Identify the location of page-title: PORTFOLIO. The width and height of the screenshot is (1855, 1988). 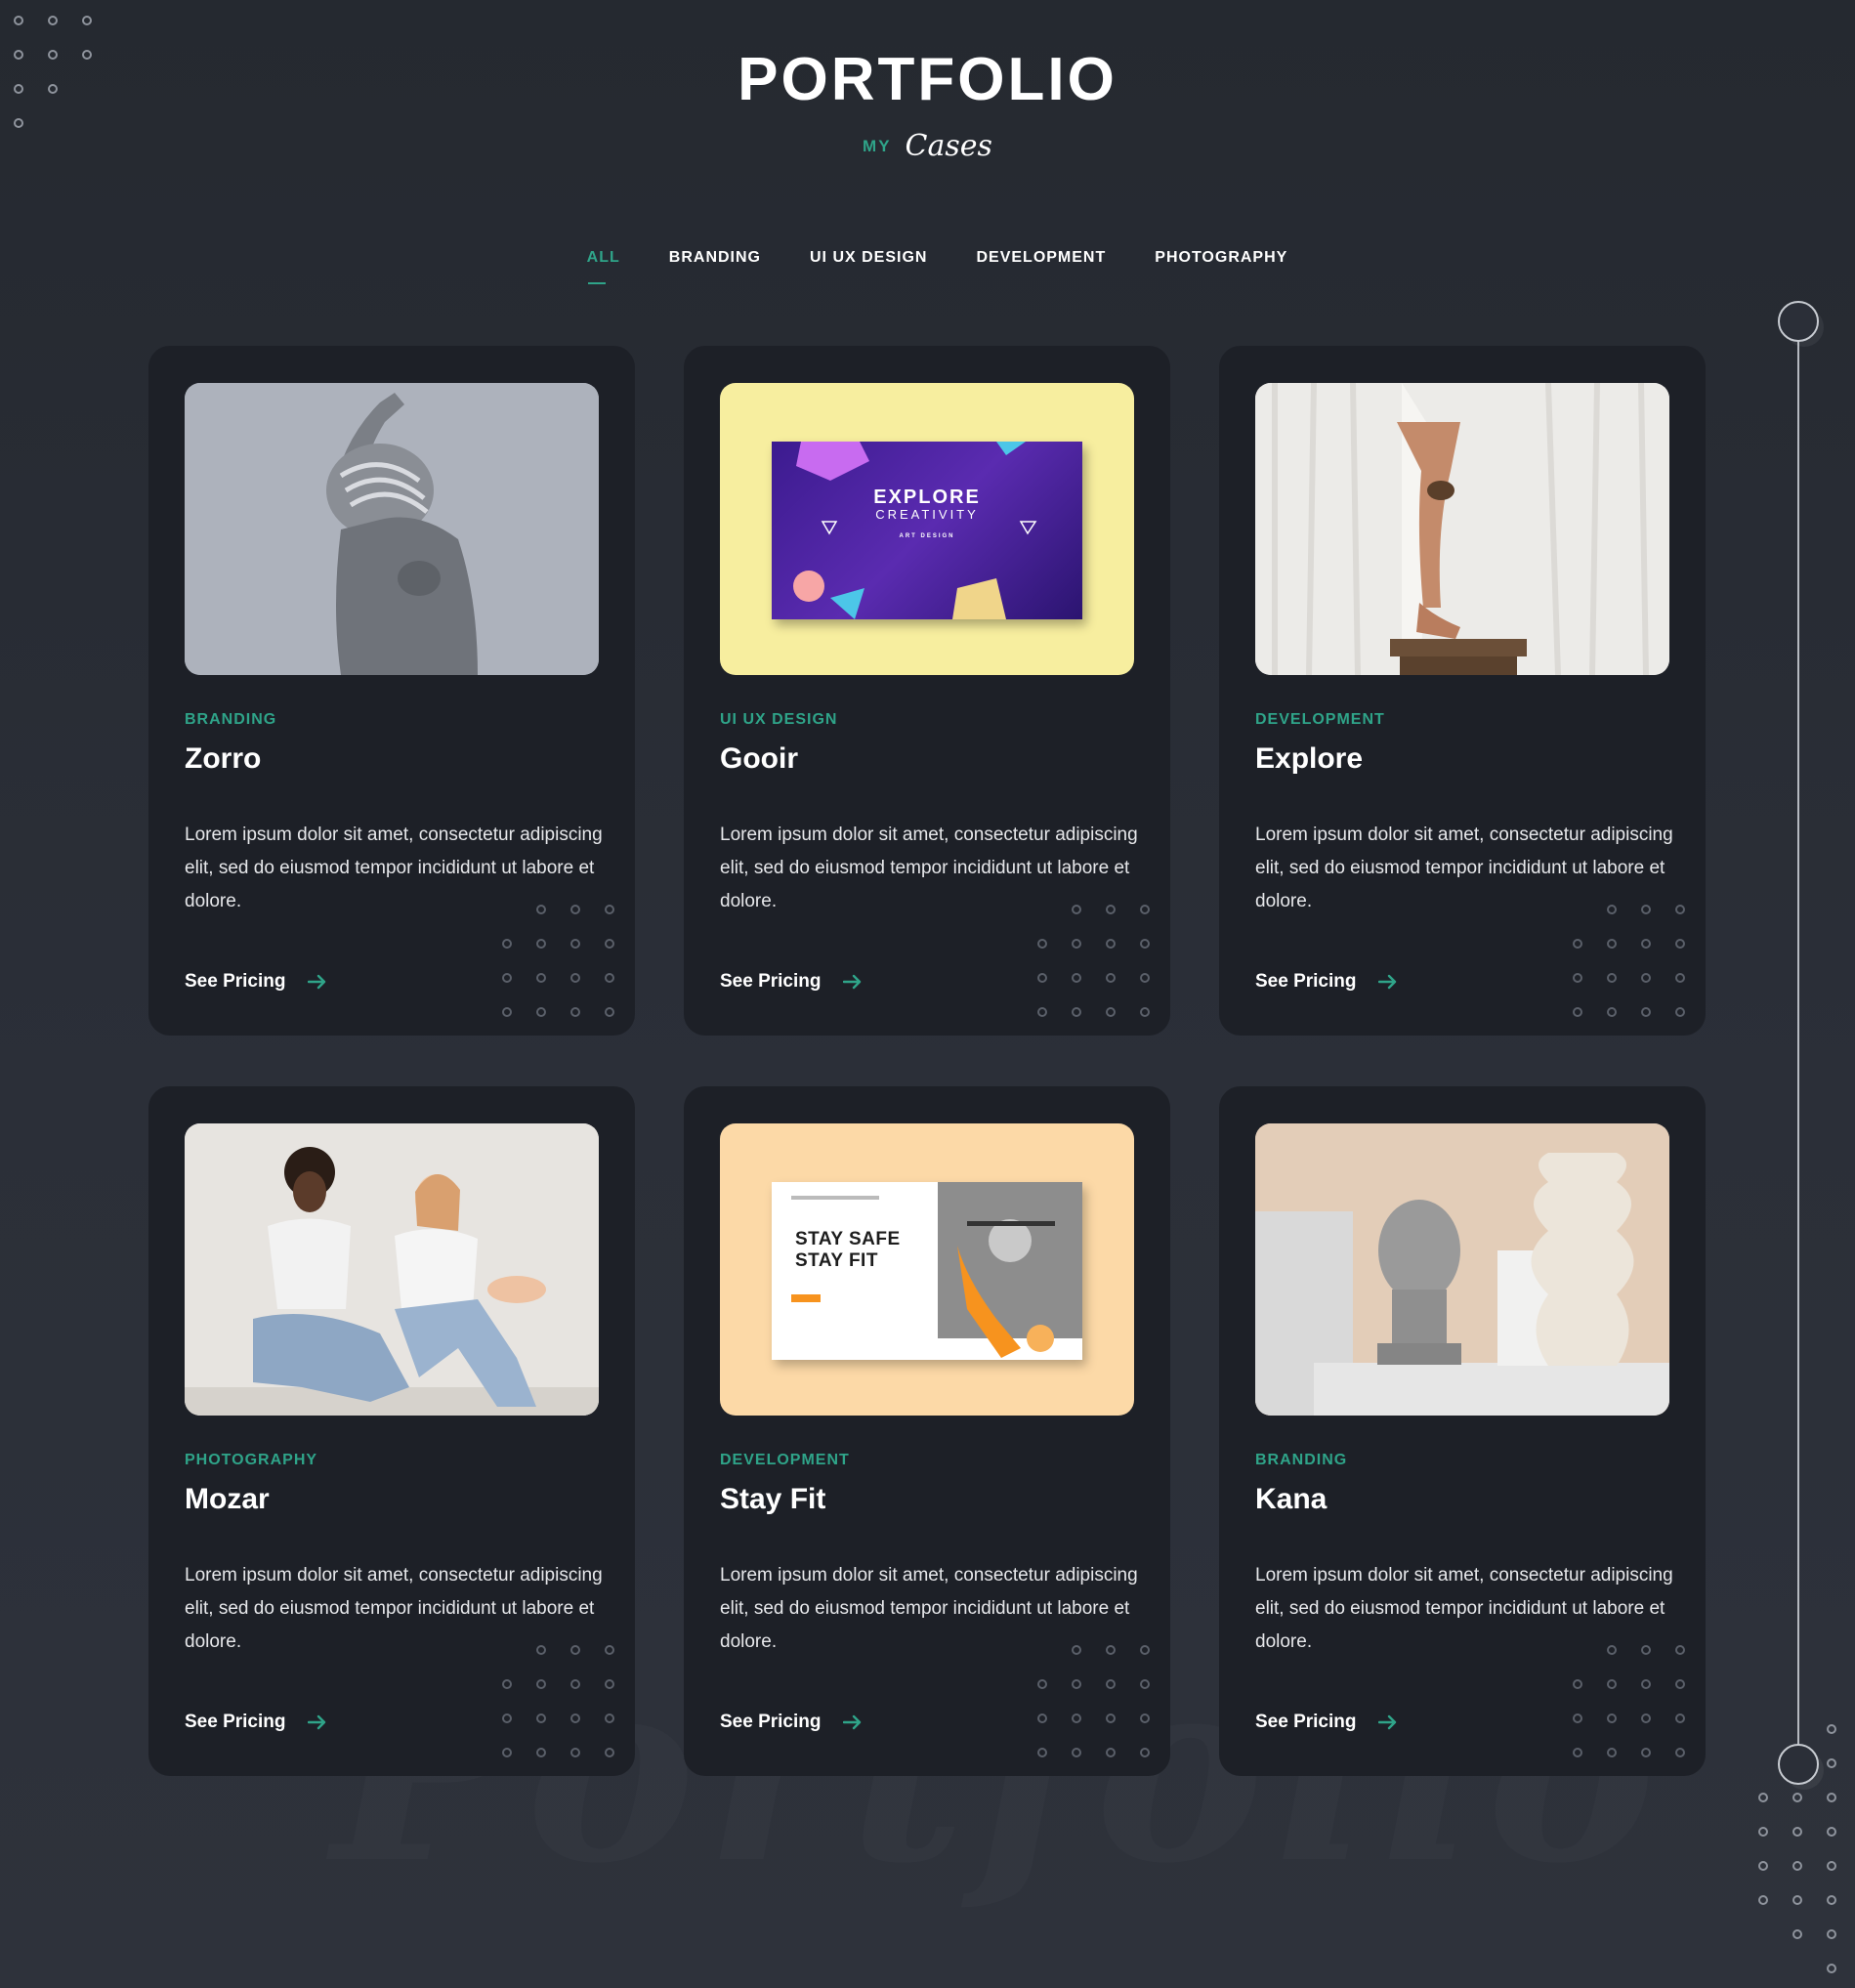
(927, 79).